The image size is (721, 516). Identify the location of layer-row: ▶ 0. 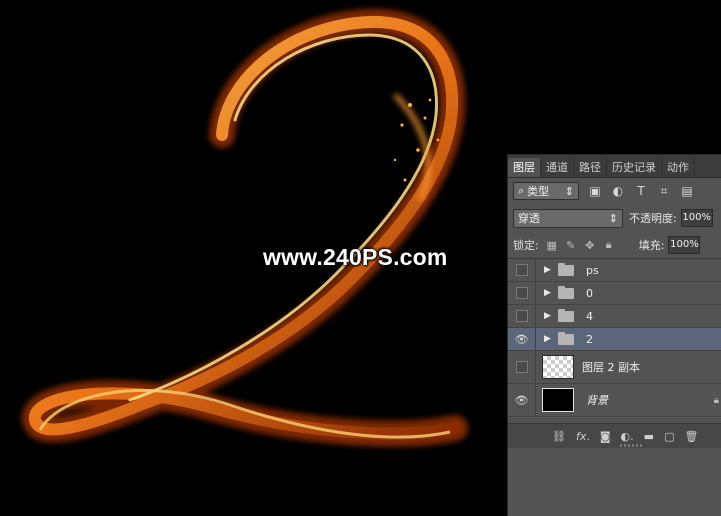
(614, 293).